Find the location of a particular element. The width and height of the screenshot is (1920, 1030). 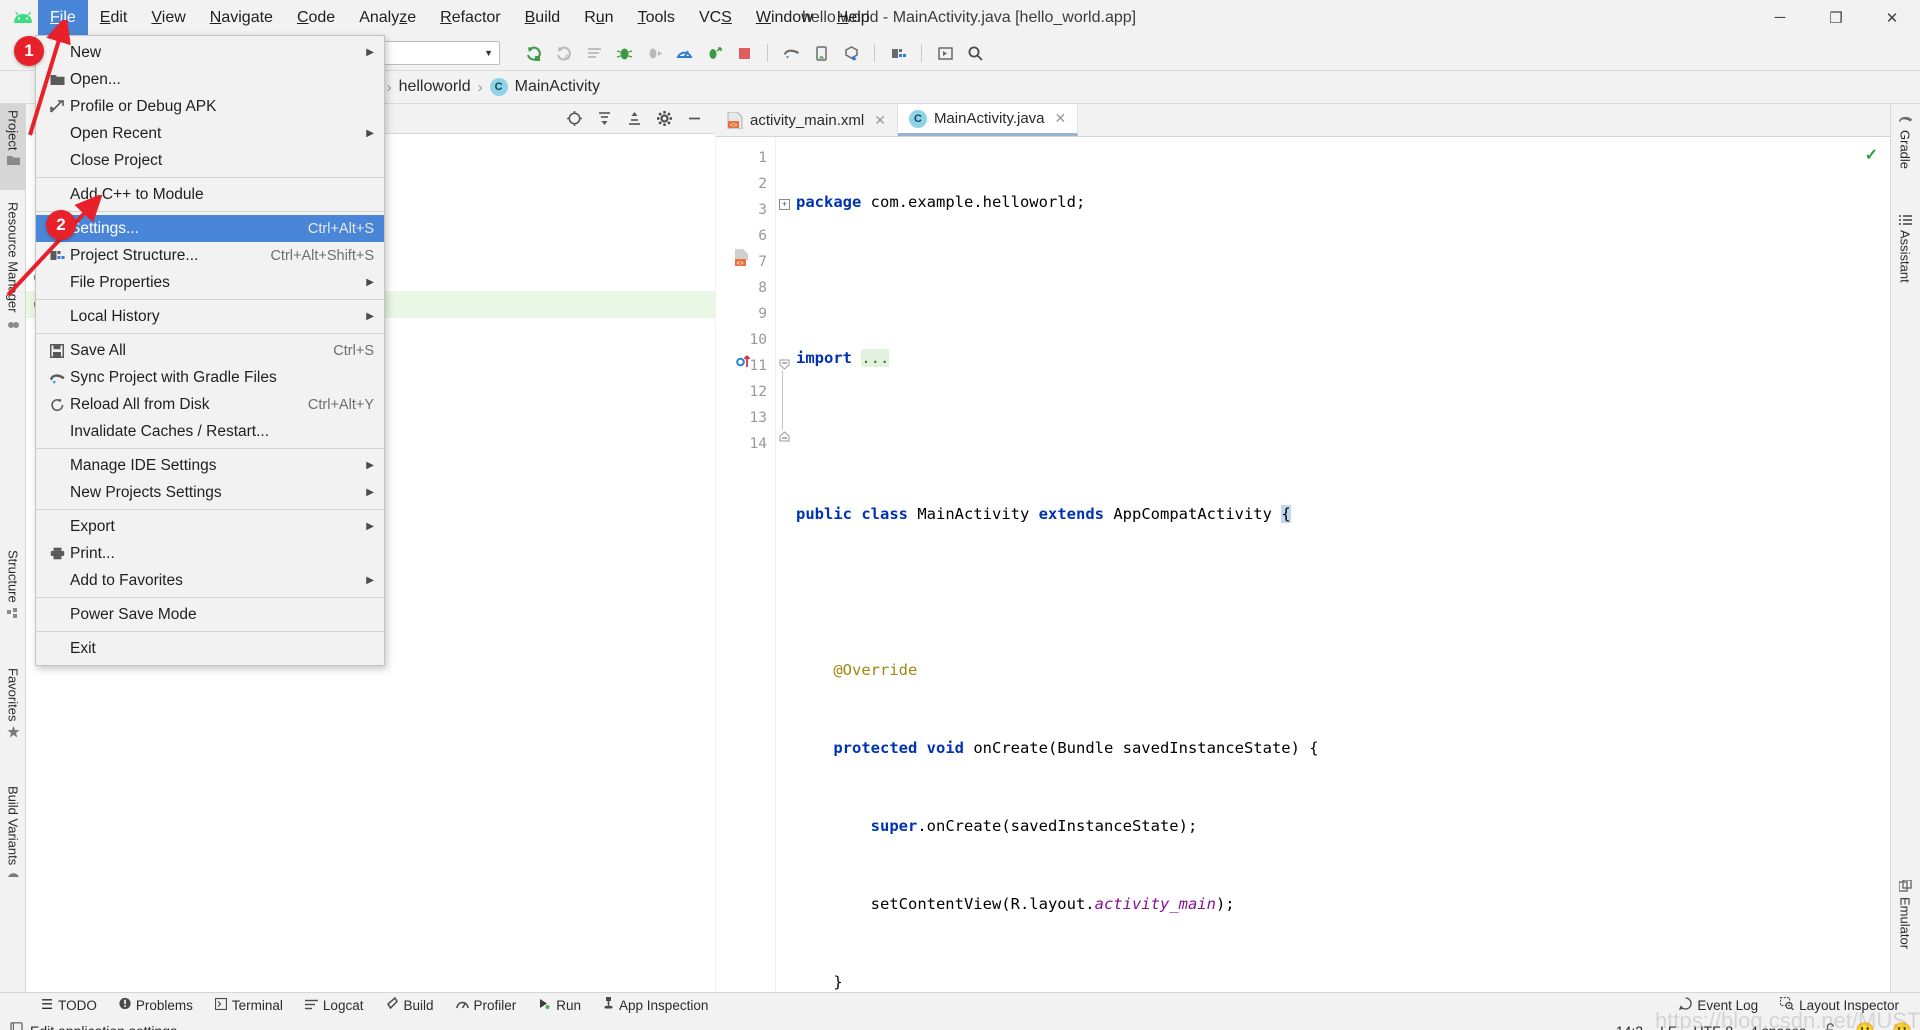

fold-expand-icon: + is located at coordinates (784, 204).